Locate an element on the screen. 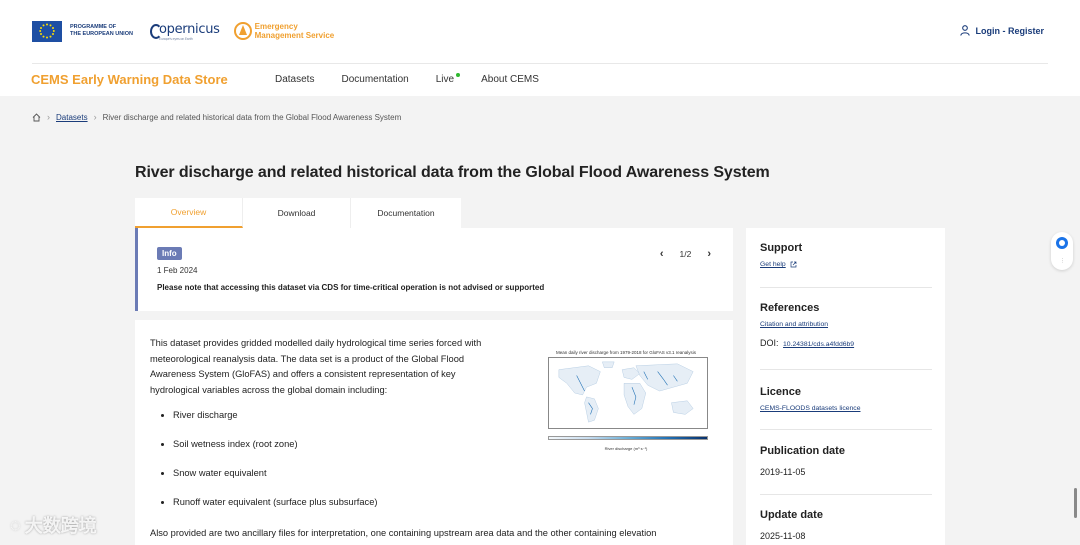  eu-programme-label: PROGRAMME OF THE EUROPEAN UNION is located at coordinates (101, 30).